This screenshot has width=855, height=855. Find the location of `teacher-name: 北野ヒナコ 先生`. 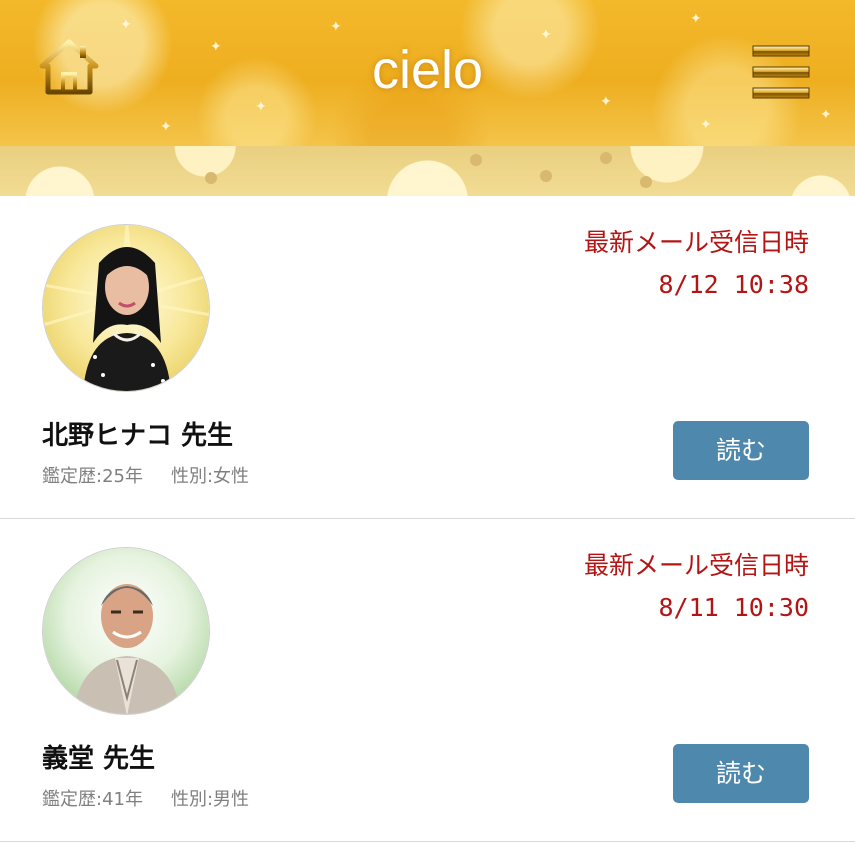

teacher-name: 北野ヒナコ 先生 is located at coordinates (138, 436).